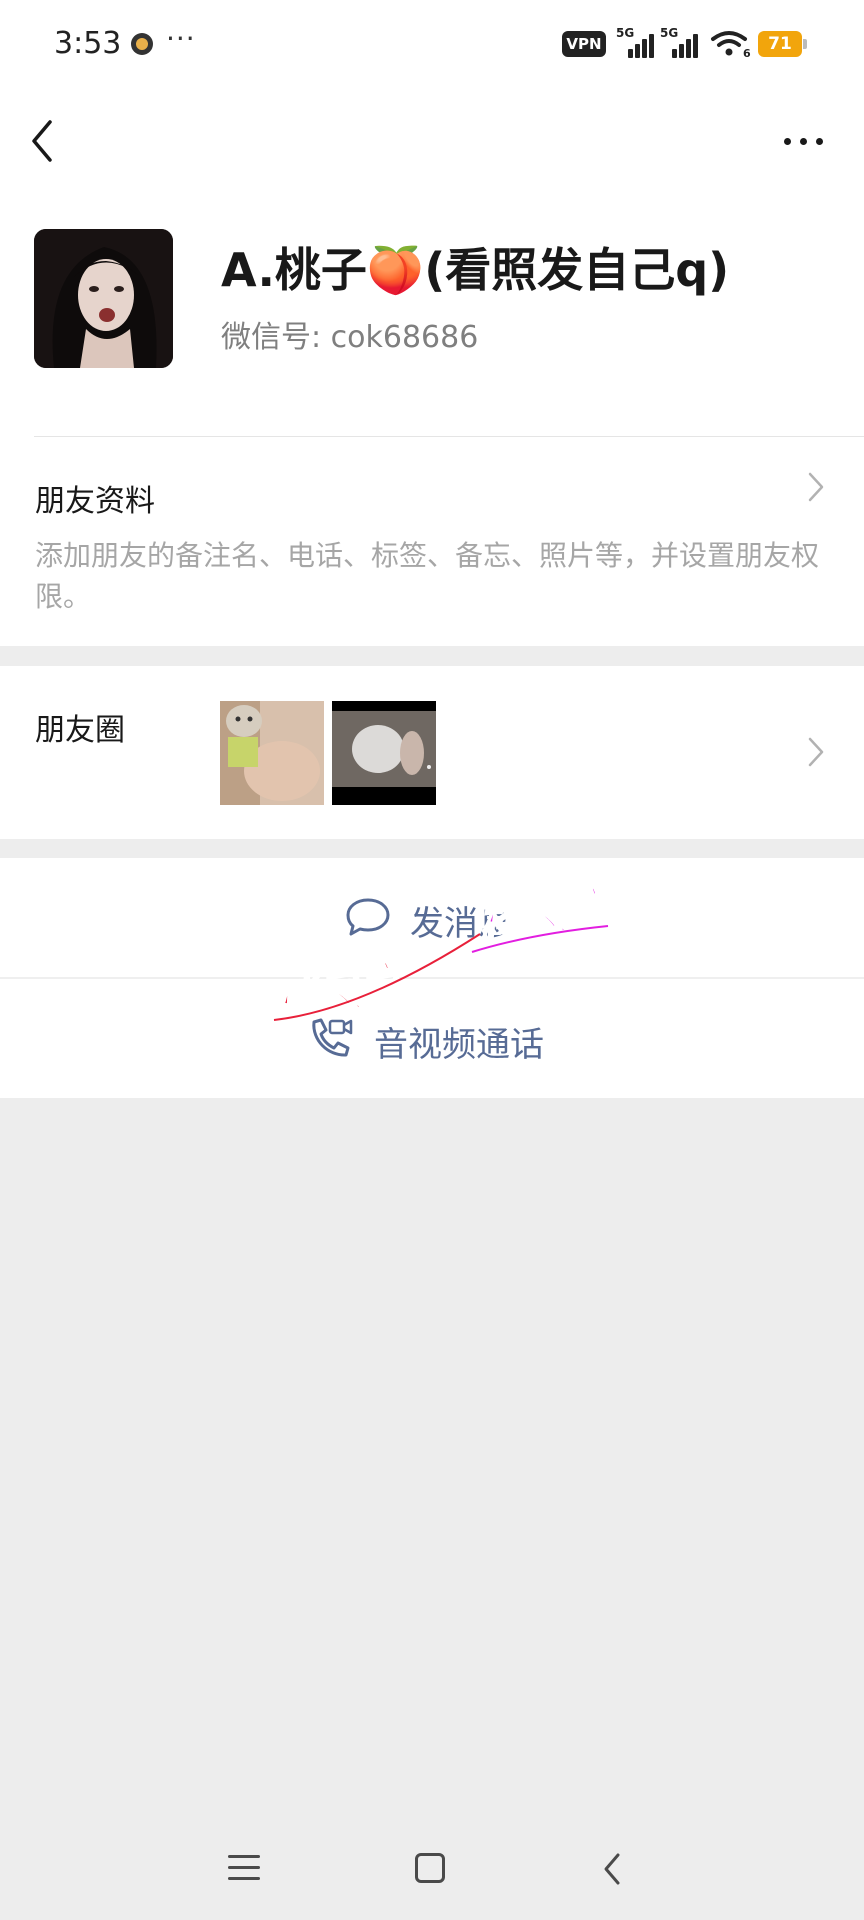 The width and height of the screenshot is (864, 1920). What do you see at coordinates (747, 52) in the screenshot?
I see `wifi-generation: 6` at bounding box center [747, 52].